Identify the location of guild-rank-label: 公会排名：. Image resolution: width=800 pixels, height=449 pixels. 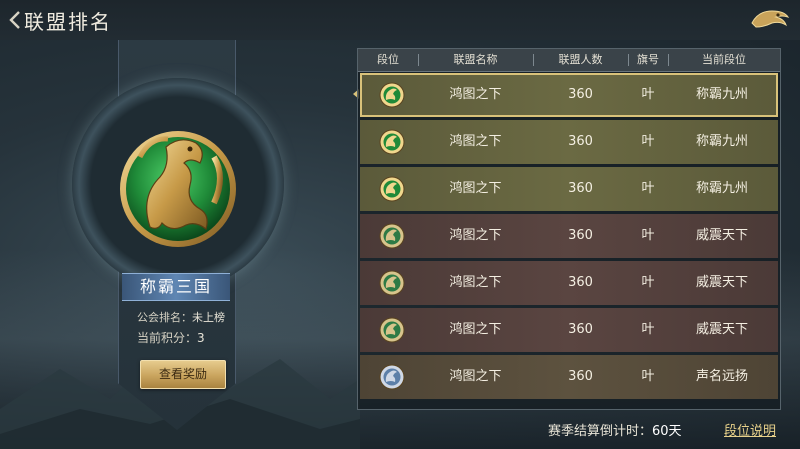
(164, 317).